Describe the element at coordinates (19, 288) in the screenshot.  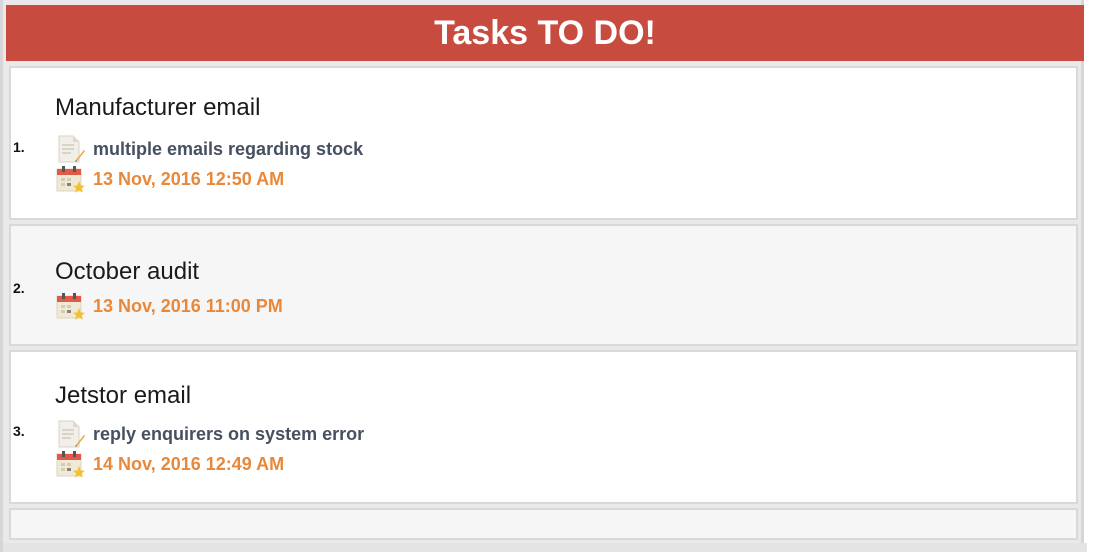
I see `task-number: 2.` at that location.